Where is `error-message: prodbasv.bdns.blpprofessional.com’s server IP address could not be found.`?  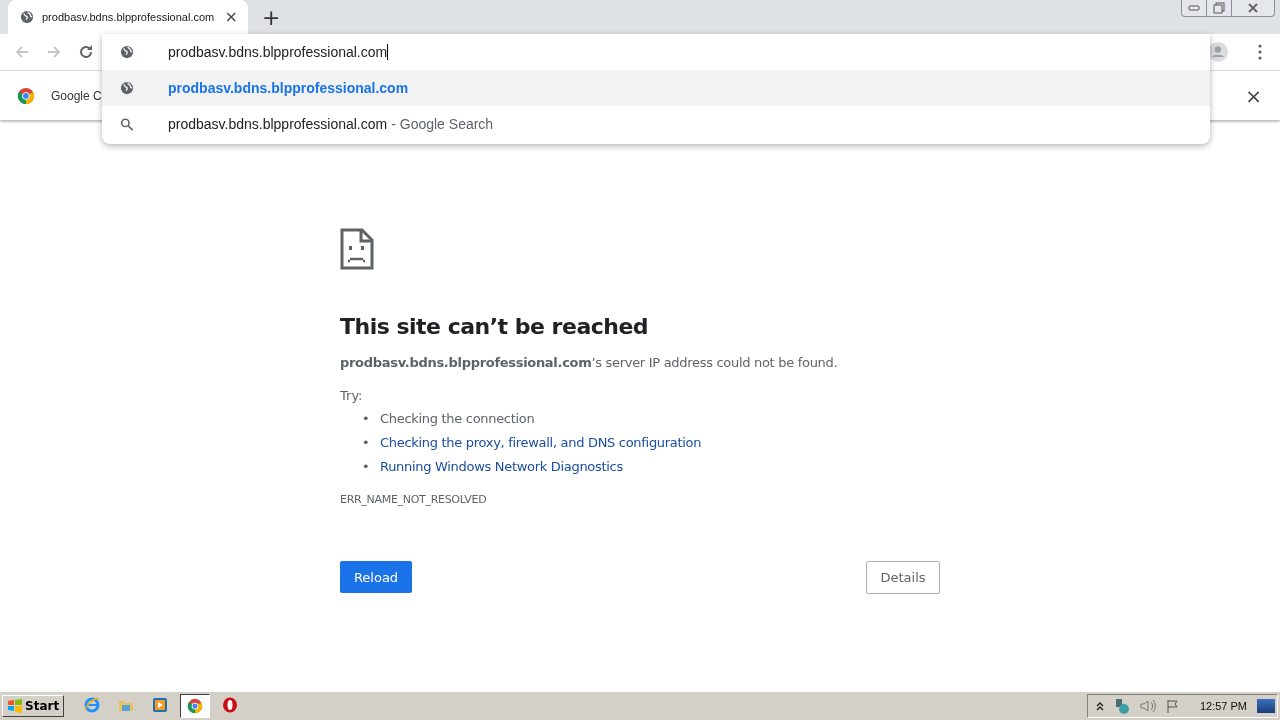
error-message: prodbasv.bdns.blpprofessional.com’s server IP address could not be found. is located at coordinates (589, 362).